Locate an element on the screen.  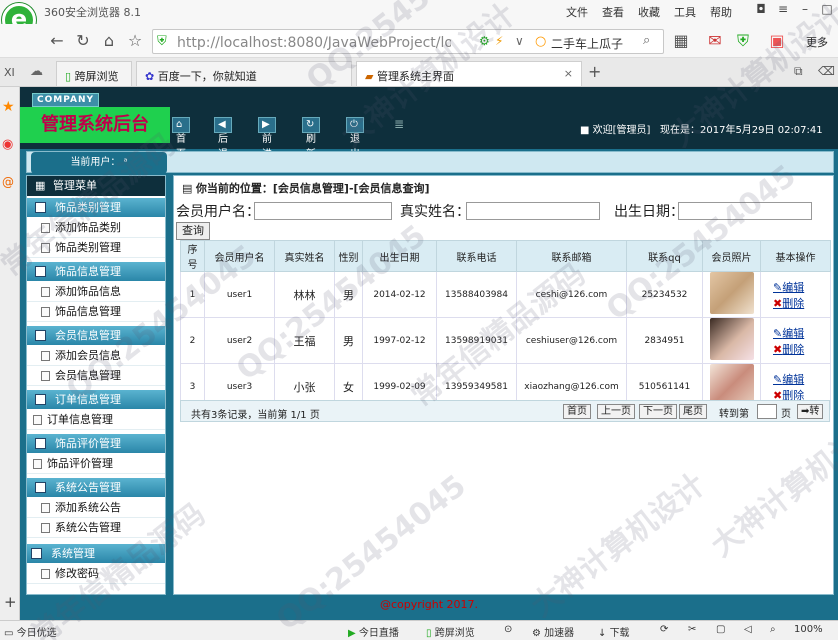
at-icon: @ is located at coordinates (8, 182).